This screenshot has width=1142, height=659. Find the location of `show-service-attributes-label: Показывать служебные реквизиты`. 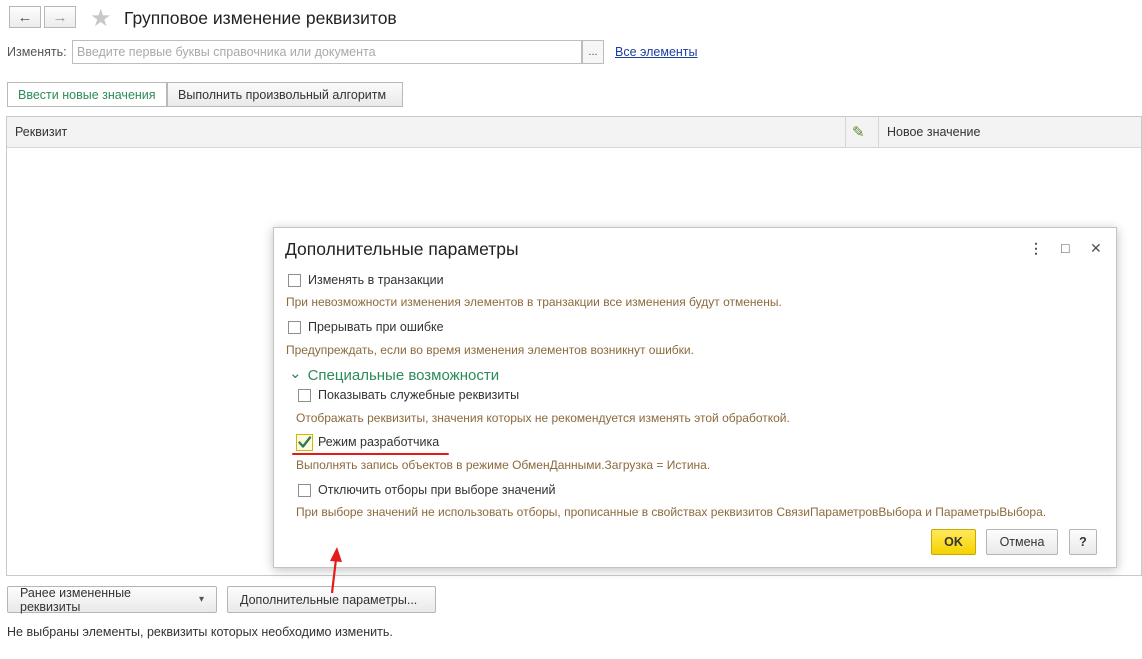

show-service-attributes-label: Показывать служебные реквизиты is located at coordinates (418, 395).